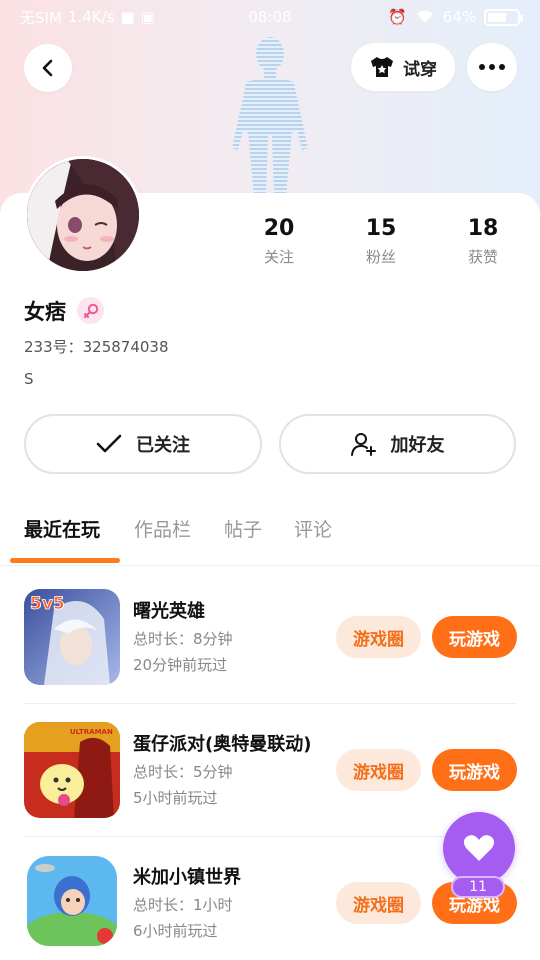 The height and width of the screenshot is (960, 540). Describe the element at coordinates (127, 17) in the screenshot. I see `camera-status-icon: ■` at that location.